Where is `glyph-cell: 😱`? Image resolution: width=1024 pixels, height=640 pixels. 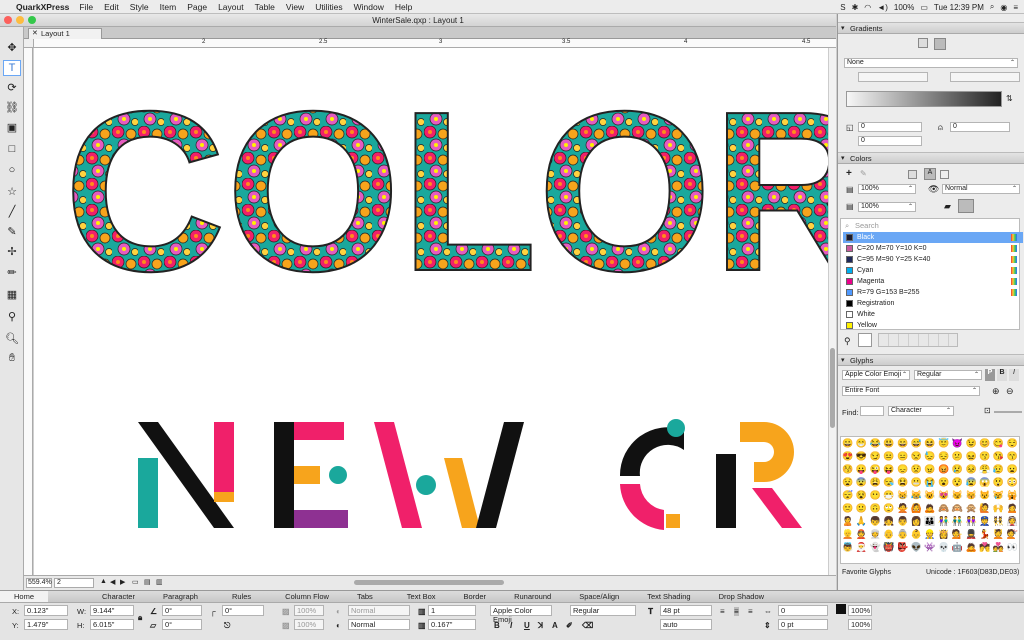 glyph-cell: 😱 is located at coordinates (985, 482).